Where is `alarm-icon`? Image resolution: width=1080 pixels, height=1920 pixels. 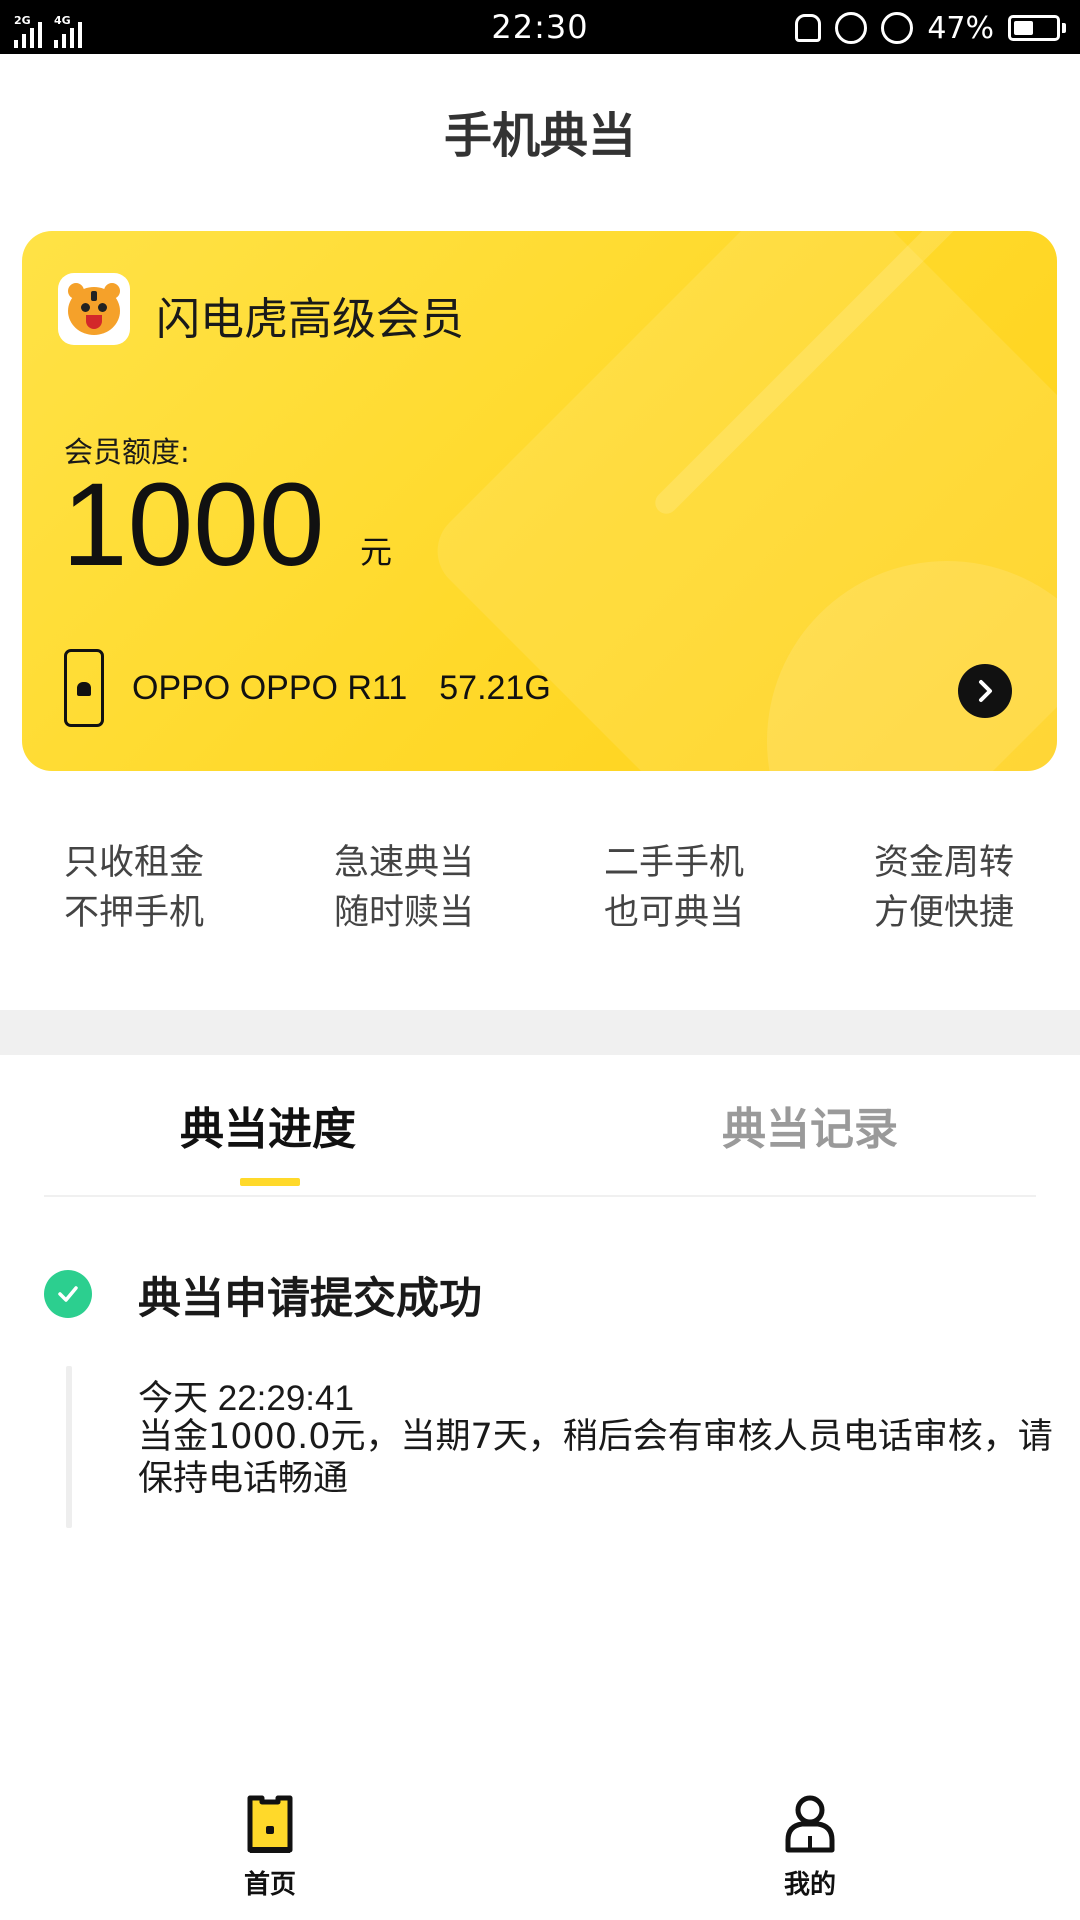 alarm-icon is located at coordinates (897, 28).